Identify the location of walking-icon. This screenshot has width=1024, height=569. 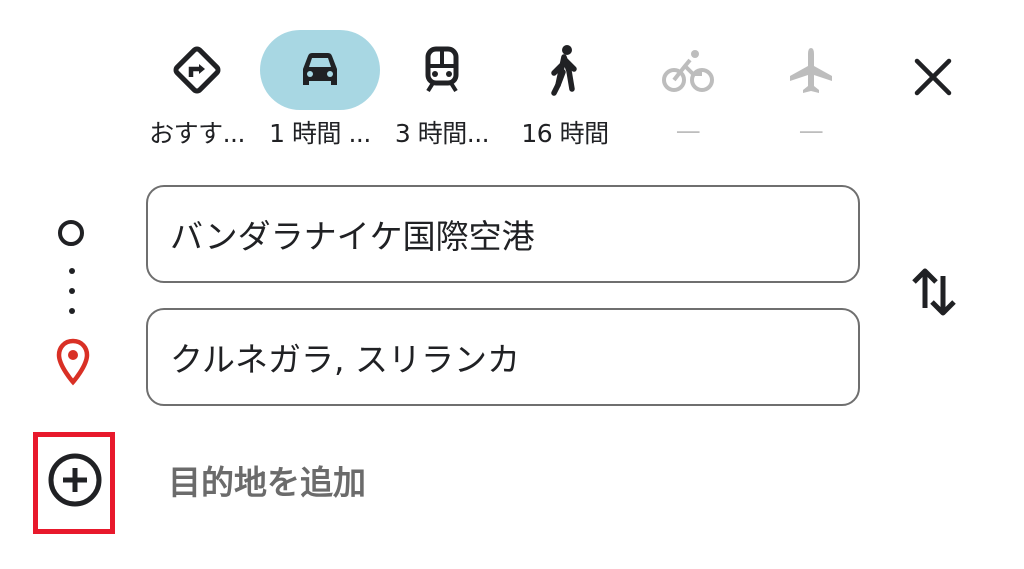
(564, 70).